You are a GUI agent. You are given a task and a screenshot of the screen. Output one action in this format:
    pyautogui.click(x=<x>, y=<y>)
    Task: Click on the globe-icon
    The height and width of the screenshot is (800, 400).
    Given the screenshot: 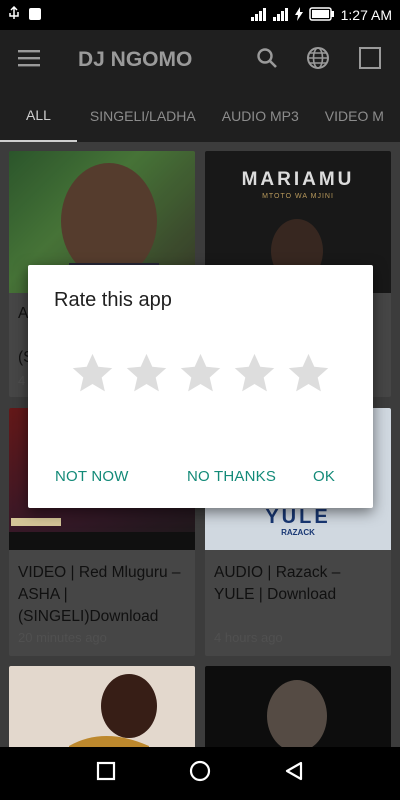 What is the action you would take?
    pyautogui.click(x=318, y=60)
    